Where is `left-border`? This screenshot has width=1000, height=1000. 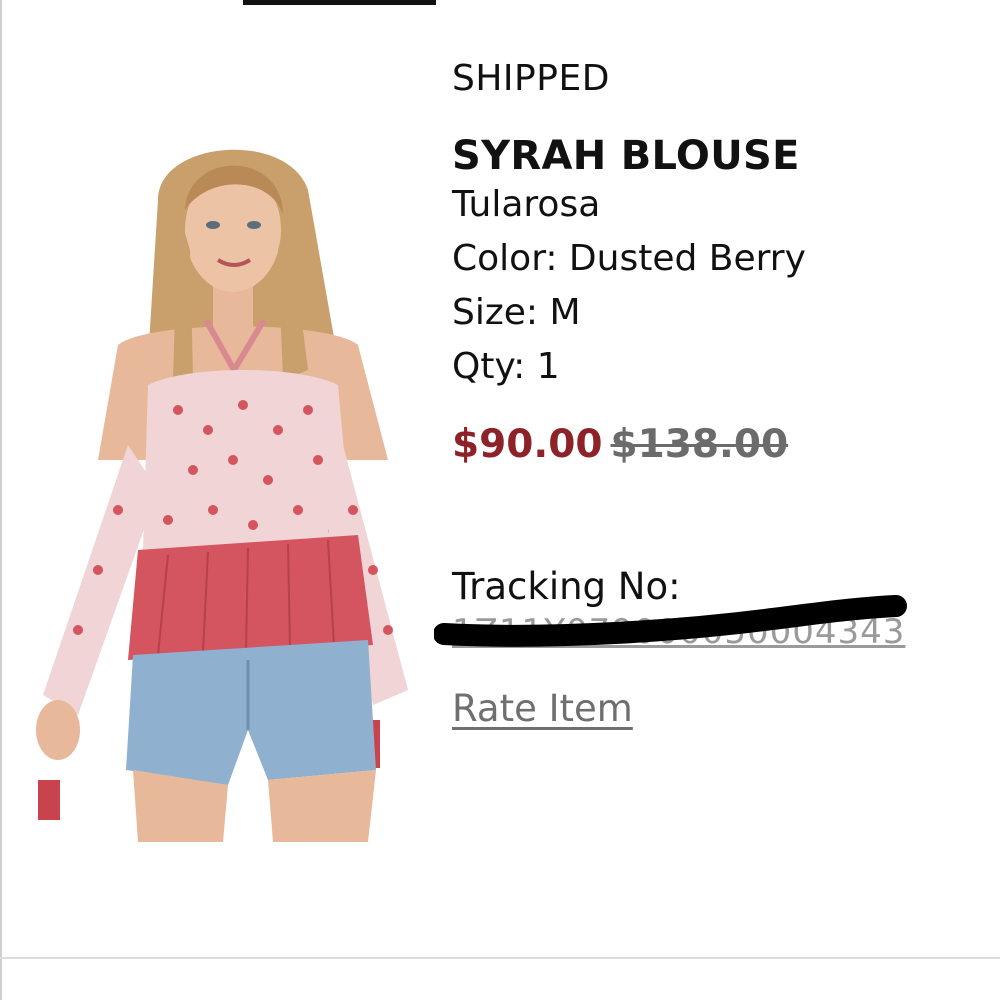
left-border is located at coordinates (1, 500).